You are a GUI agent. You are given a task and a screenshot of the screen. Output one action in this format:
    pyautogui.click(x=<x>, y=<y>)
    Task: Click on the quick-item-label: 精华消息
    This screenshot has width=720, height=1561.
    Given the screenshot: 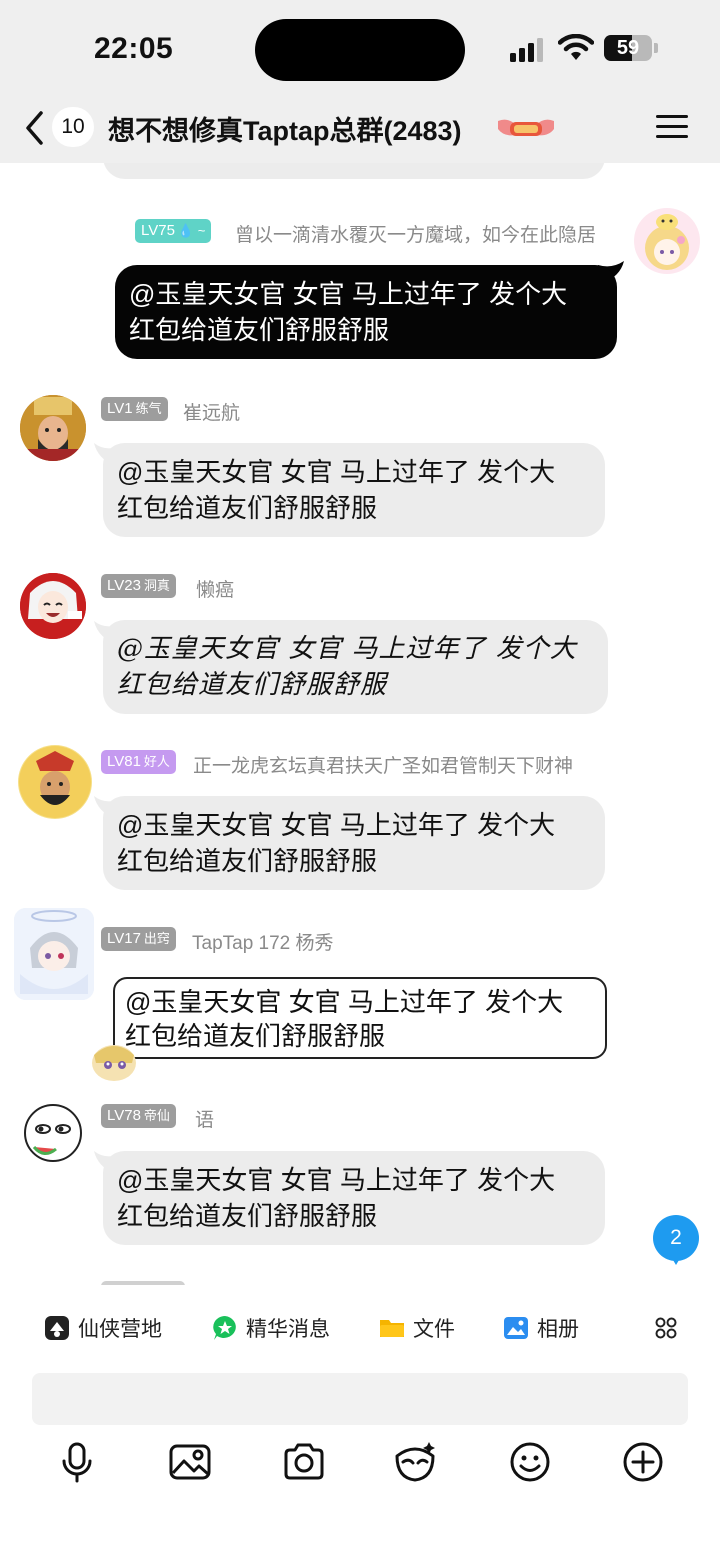 What is the action you would take?
    pyautogui.click(x=288, y=1329)
    